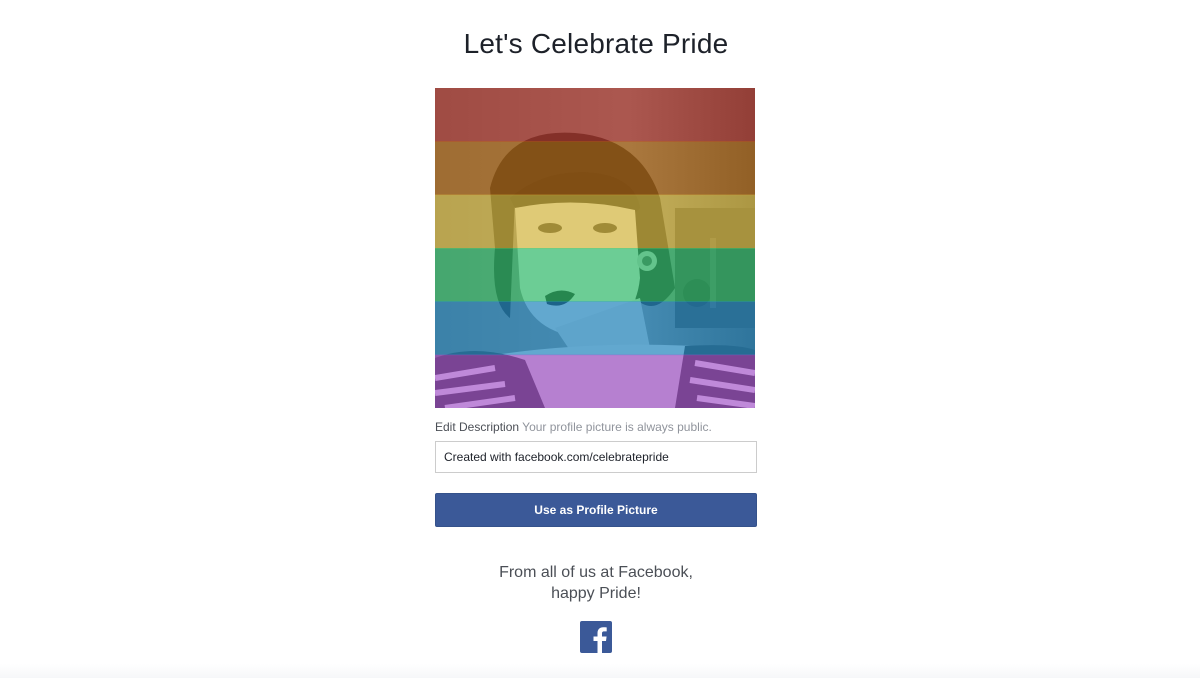 The height and width of the screenshot is (678, 1200). What do you see at coordinates (596, 593) in the screenshot?
I see `closing-line-2: happy Pride!` at bounding box center [596, 593].